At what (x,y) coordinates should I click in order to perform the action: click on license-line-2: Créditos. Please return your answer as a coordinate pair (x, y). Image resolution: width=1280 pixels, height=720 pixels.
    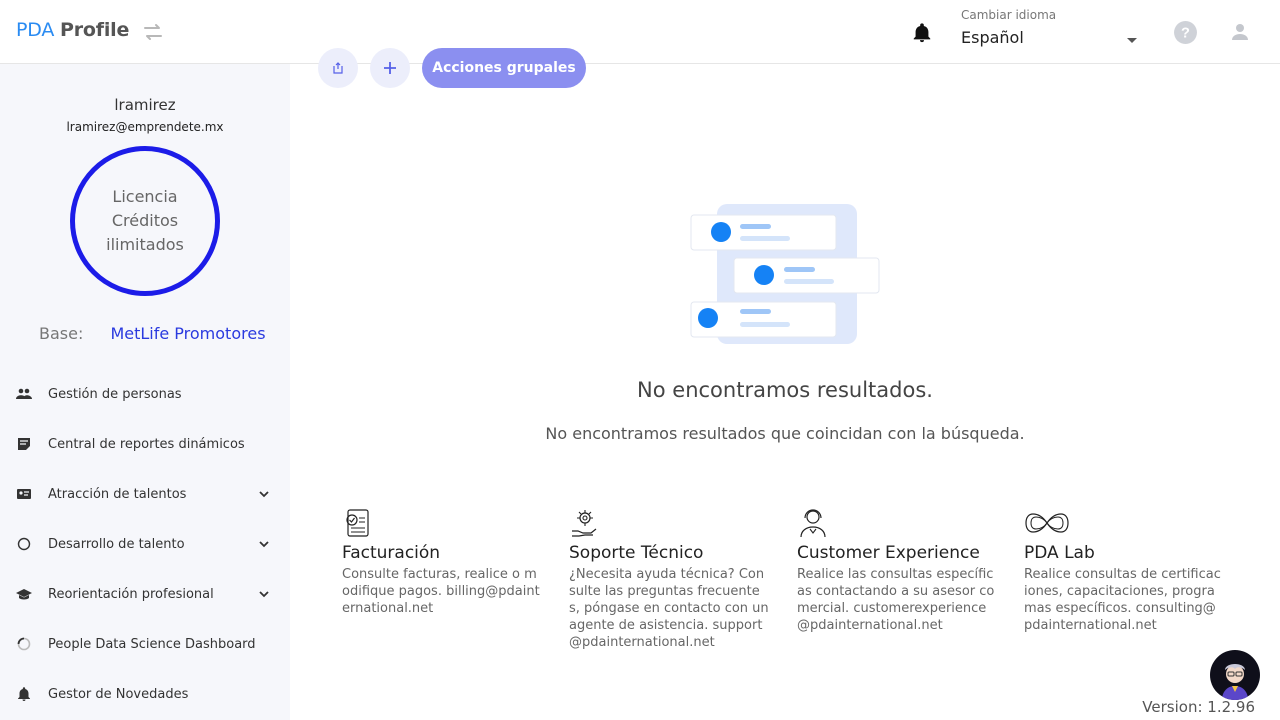
    Looking at the image, I should click on (145, 220).